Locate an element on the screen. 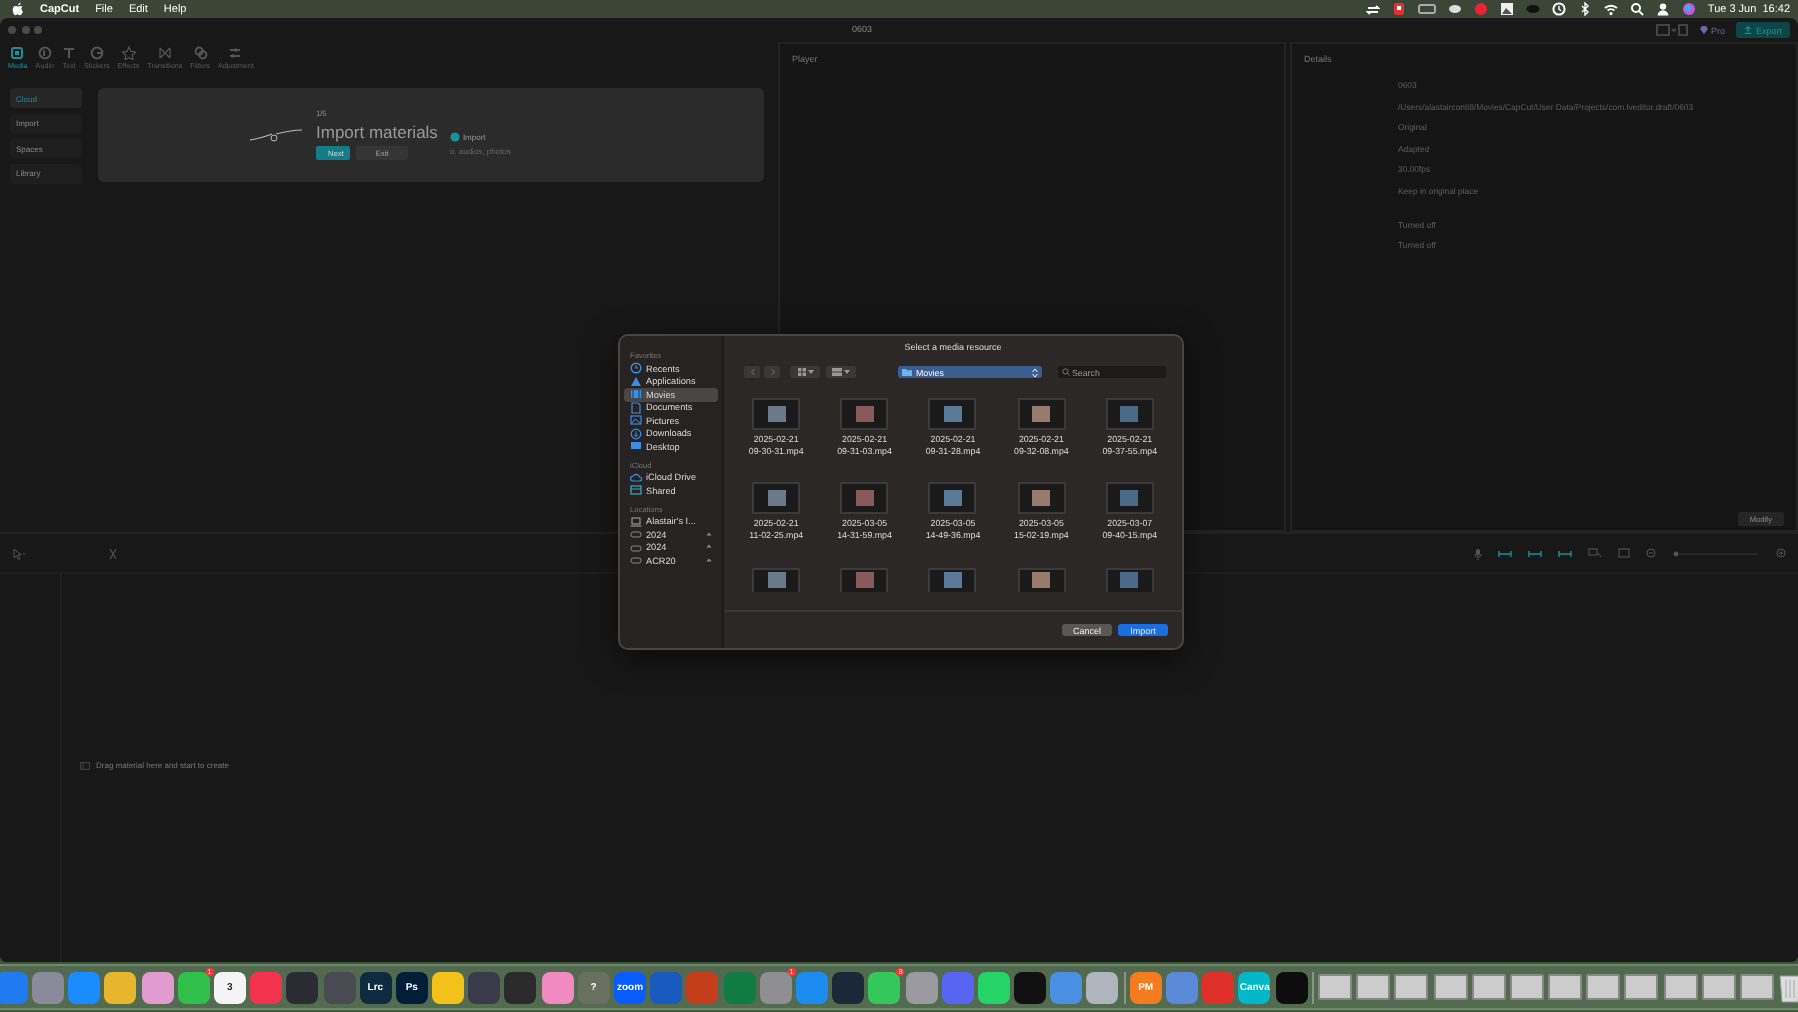  sync-icon is located at coordinates (1372, 9).